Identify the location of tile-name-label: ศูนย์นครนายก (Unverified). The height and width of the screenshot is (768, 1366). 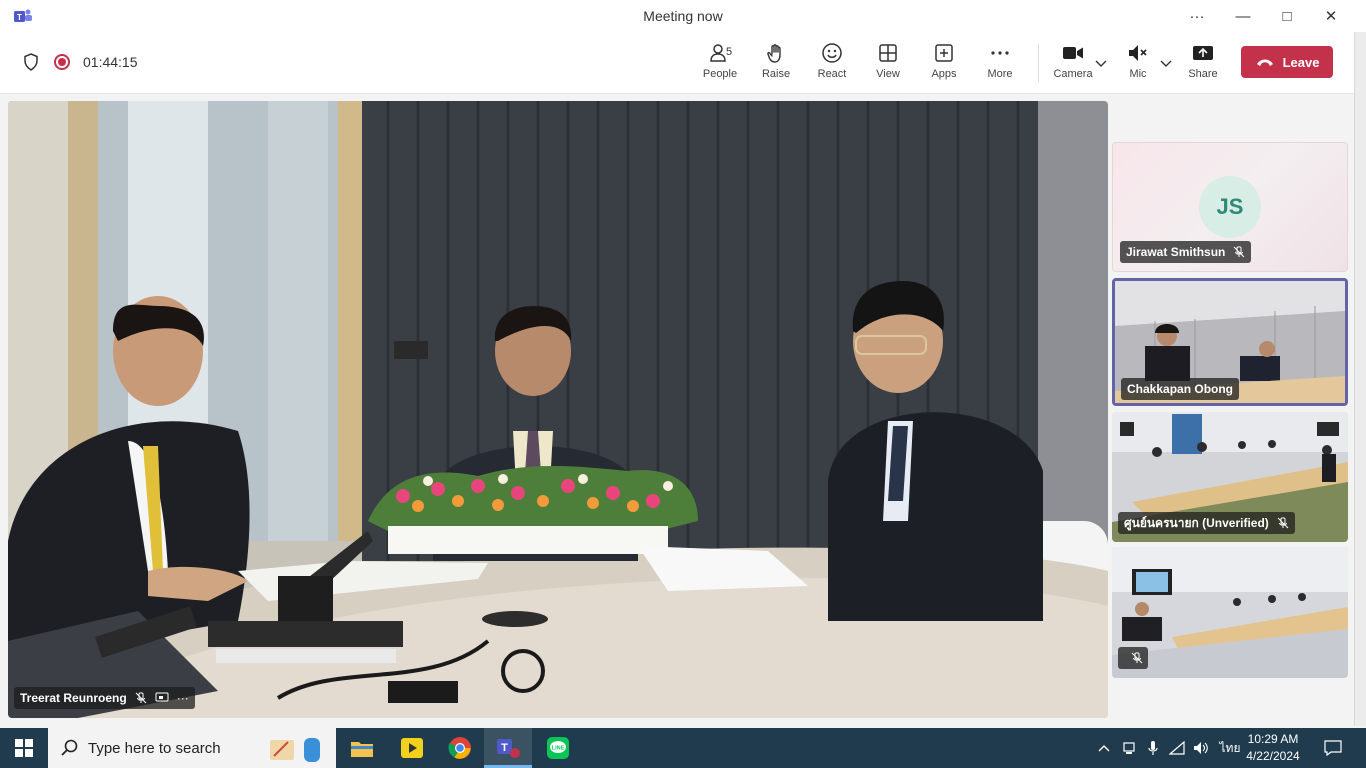
(1206, 523).